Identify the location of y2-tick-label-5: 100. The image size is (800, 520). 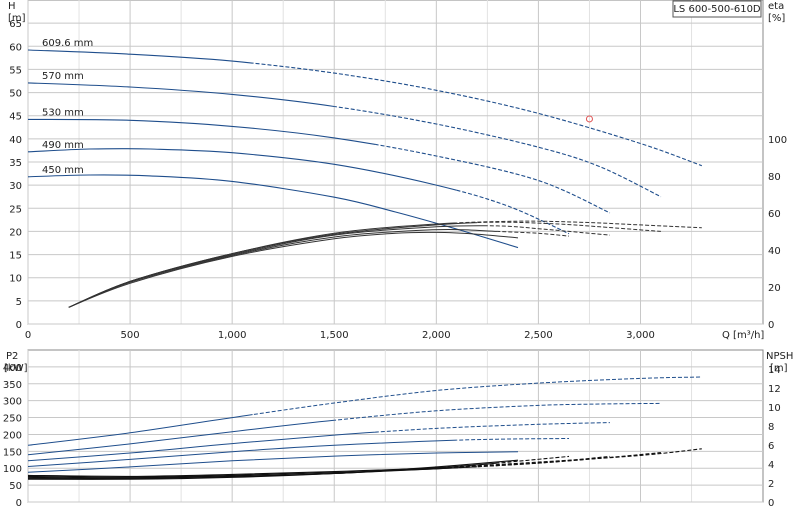
(777, 140).